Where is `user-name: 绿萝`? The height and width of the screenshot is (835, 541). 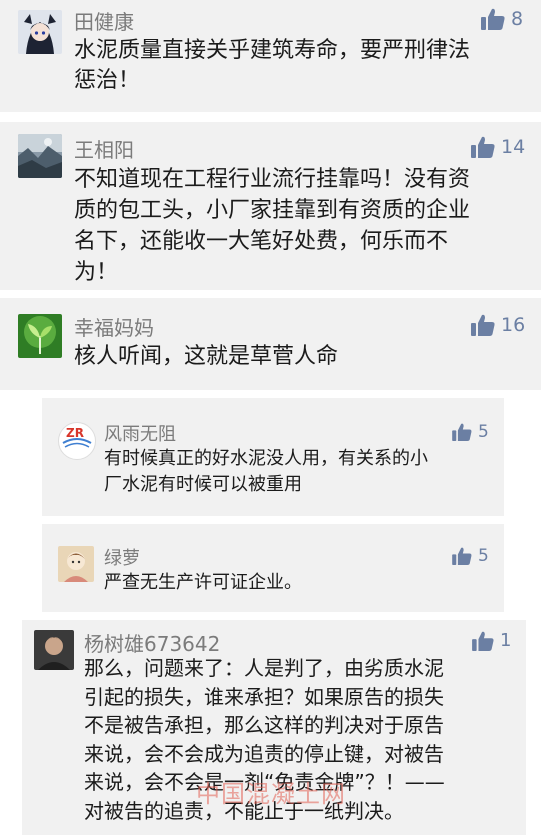 user-name: 绿萝 is located at coordinates (122, 557).